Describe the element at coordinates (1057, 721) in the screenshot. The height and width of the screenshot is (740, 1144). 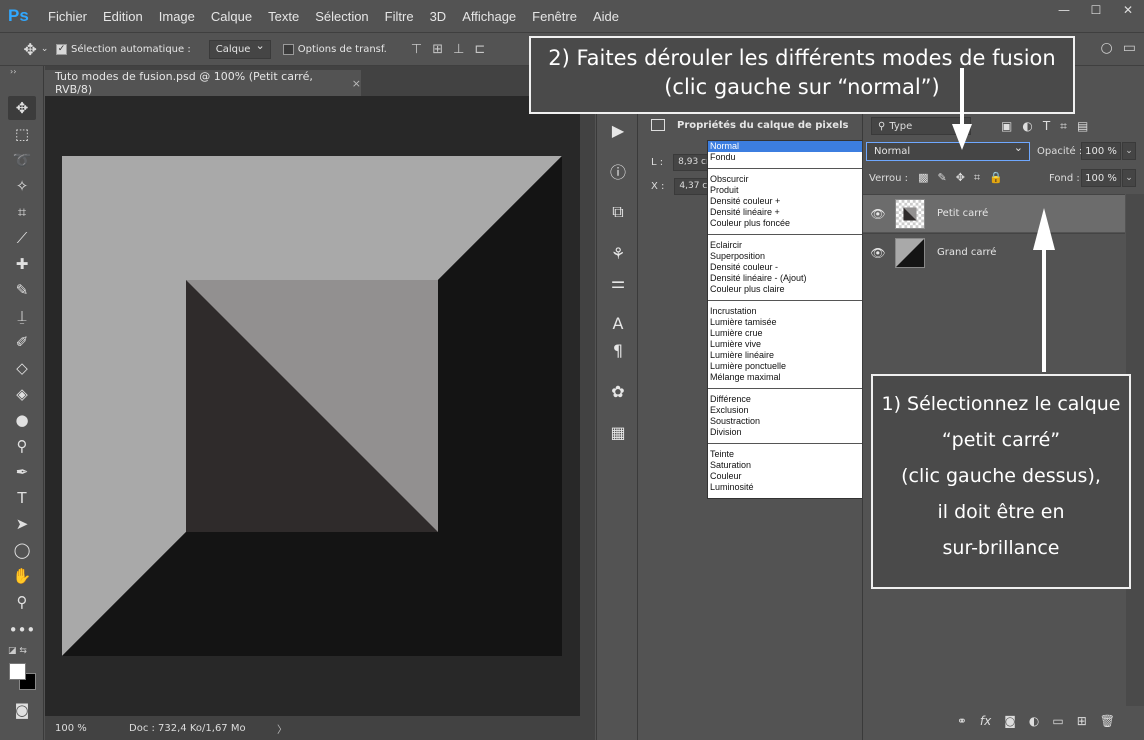
I see `group-folder-icon: ▭` at that location.